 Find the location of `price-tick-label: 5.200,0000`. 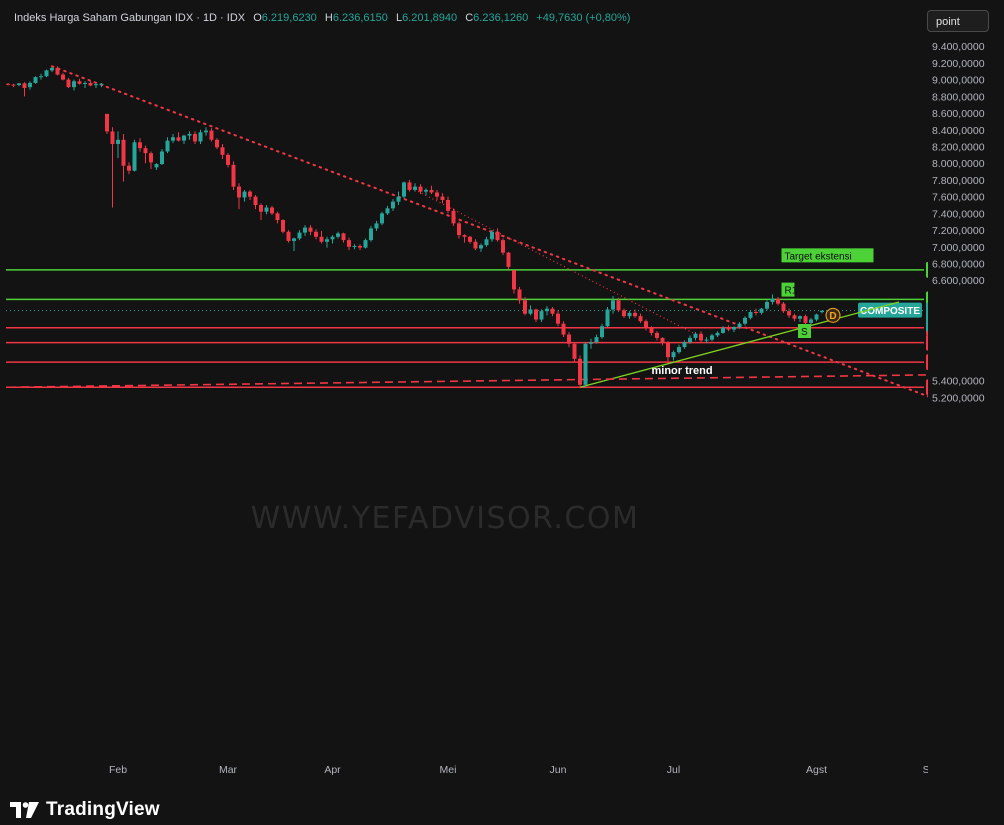

price-tick-label: 5.200,0000 is located at coordinates (958, 398).